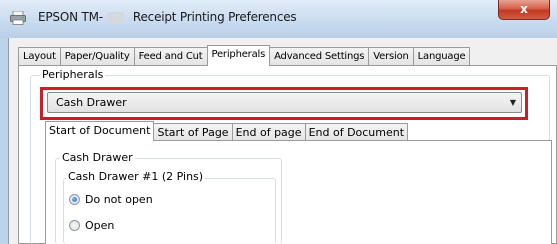  What do you see at coordinates (268, 132) in the screenshot?
I see `subtab-end-of-page: End of page` at bounding box center [268, 132].